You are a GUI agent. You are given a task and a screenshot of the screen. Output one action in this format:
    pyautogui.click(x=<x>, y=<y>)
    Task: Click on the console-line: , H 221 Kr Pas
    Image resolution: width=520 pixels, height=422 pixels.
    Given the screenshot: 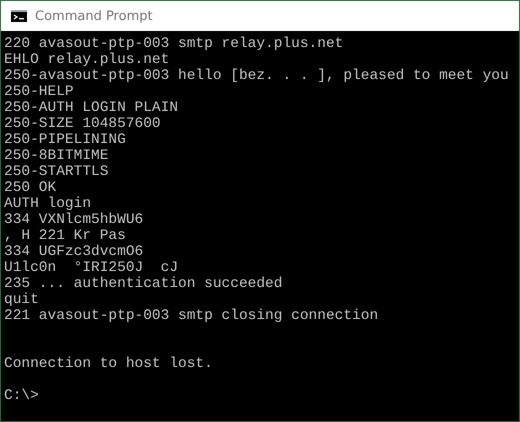 What is the action you would take?
    pyautogui.click(x=65, y=236)
    